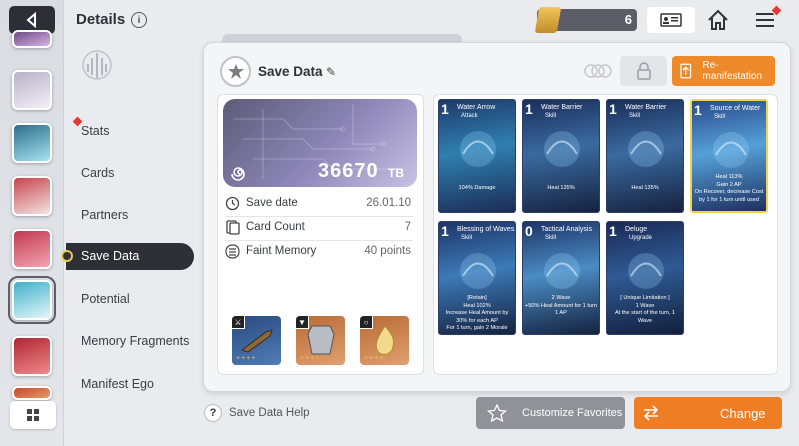 The image size is (799, 446). Describe the element at coordinates (718, 20) in the screenshot. I see `home-icon` at that location.